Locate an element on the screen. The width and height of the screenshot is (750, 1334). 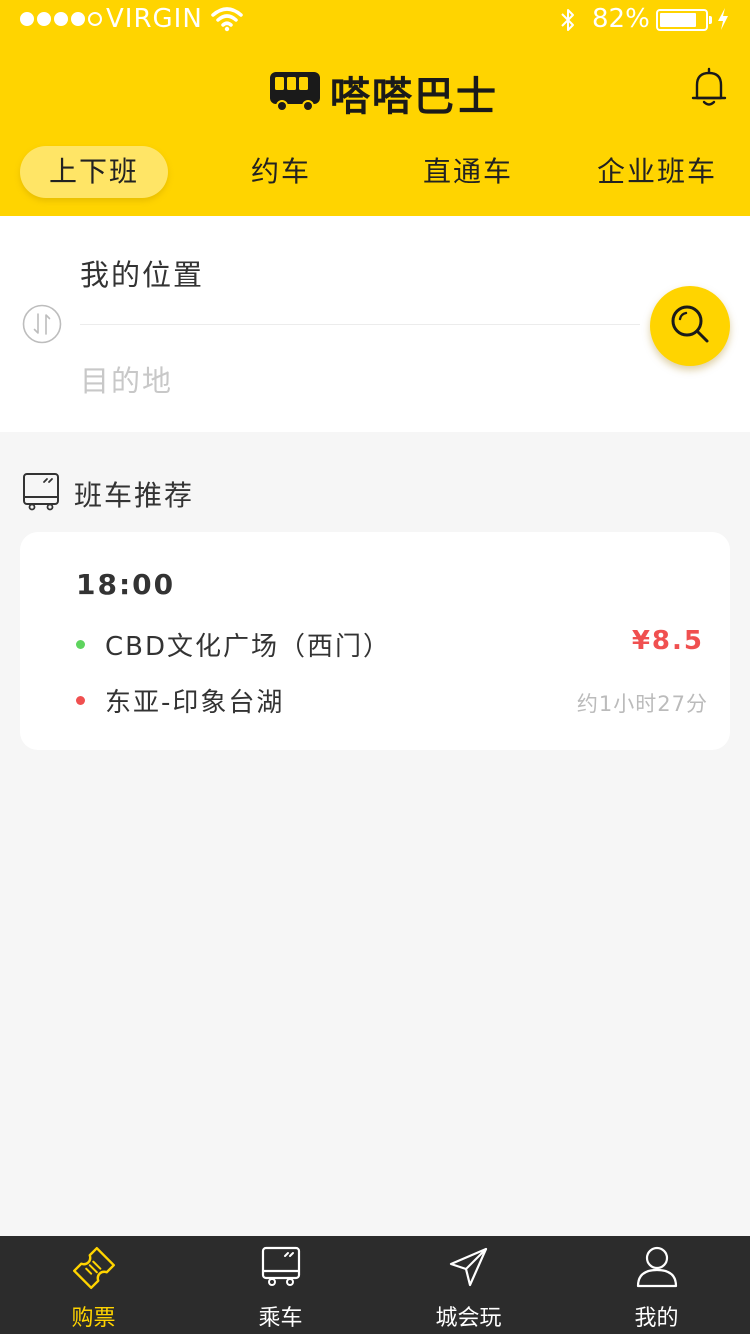
destination-dot is located at coordinates (80, 700).